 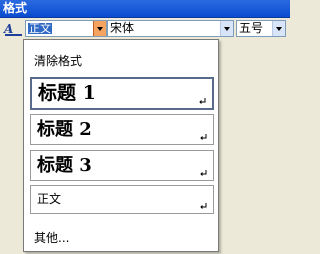 What do you see at coordinates (64, 165) in the screenshot?
I see `style-item-label: 标题 3` at bounding box center [64, 165].